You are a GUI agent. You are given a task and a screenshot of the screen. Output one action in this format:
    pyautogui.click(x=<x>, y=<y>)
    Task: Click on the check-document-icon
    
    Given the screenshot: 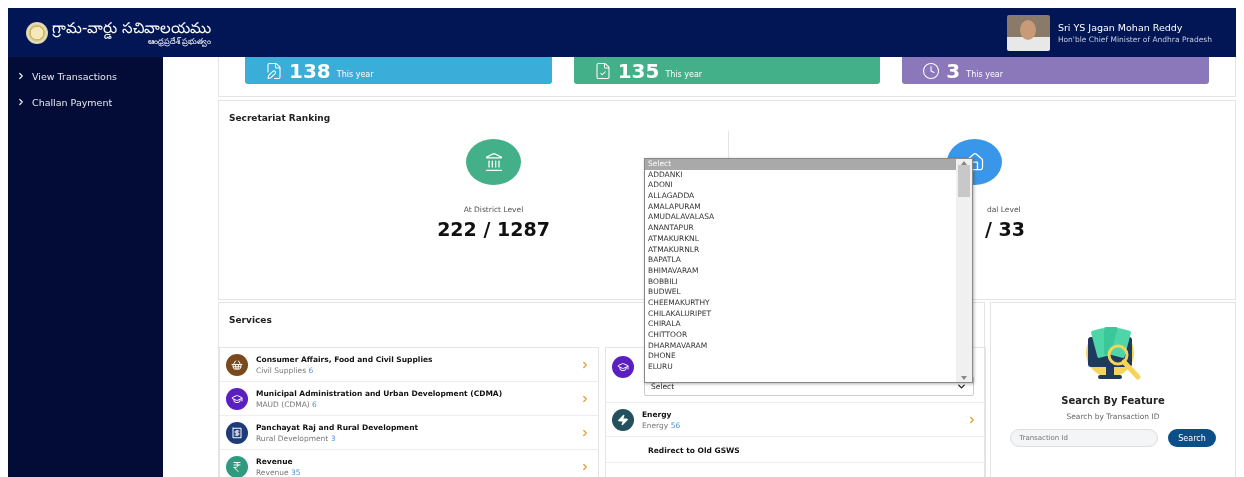 What is the action you would take?
    pyautogui.click(x=602, y=70)
    